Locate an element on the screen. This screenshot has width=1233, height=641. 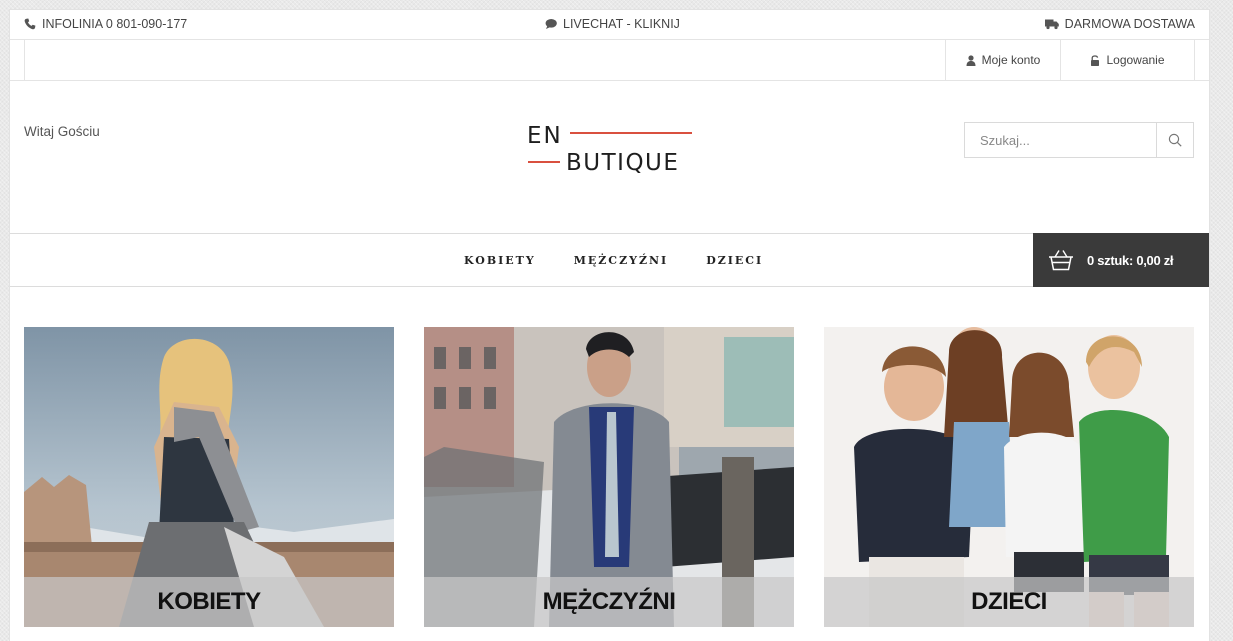
user-icon is located at coordinates (971, 60).